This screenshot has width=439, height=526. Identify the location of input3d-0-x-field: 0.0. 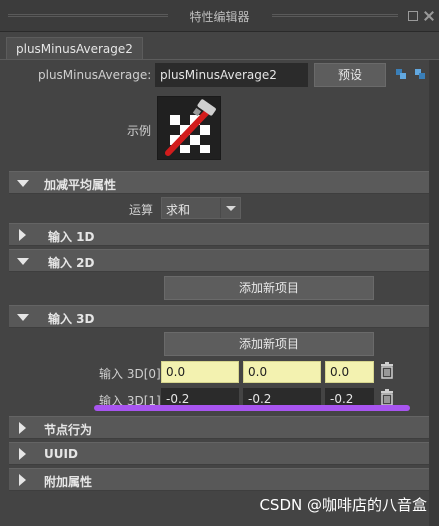
(200, 372).